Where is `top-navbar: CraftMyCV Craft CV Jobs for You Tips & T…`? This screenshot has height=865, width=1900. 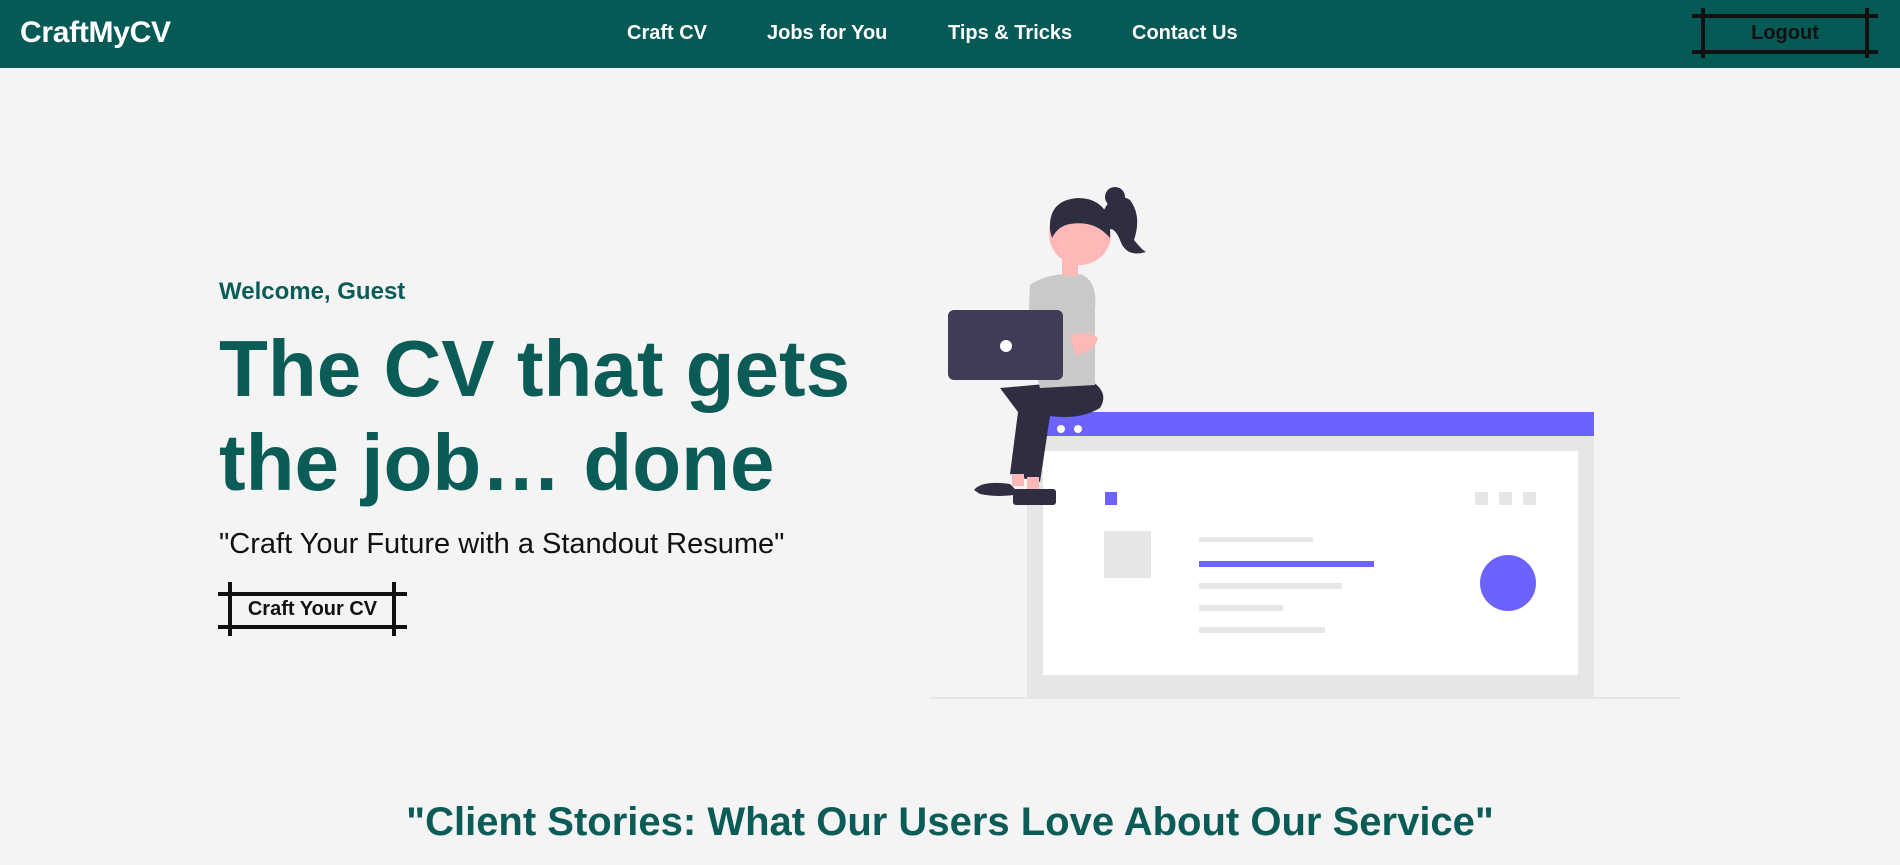 top-navbar: CraftMyCV Craft CV Jobs for You Tips & T… is located at coordinates (950, 34).